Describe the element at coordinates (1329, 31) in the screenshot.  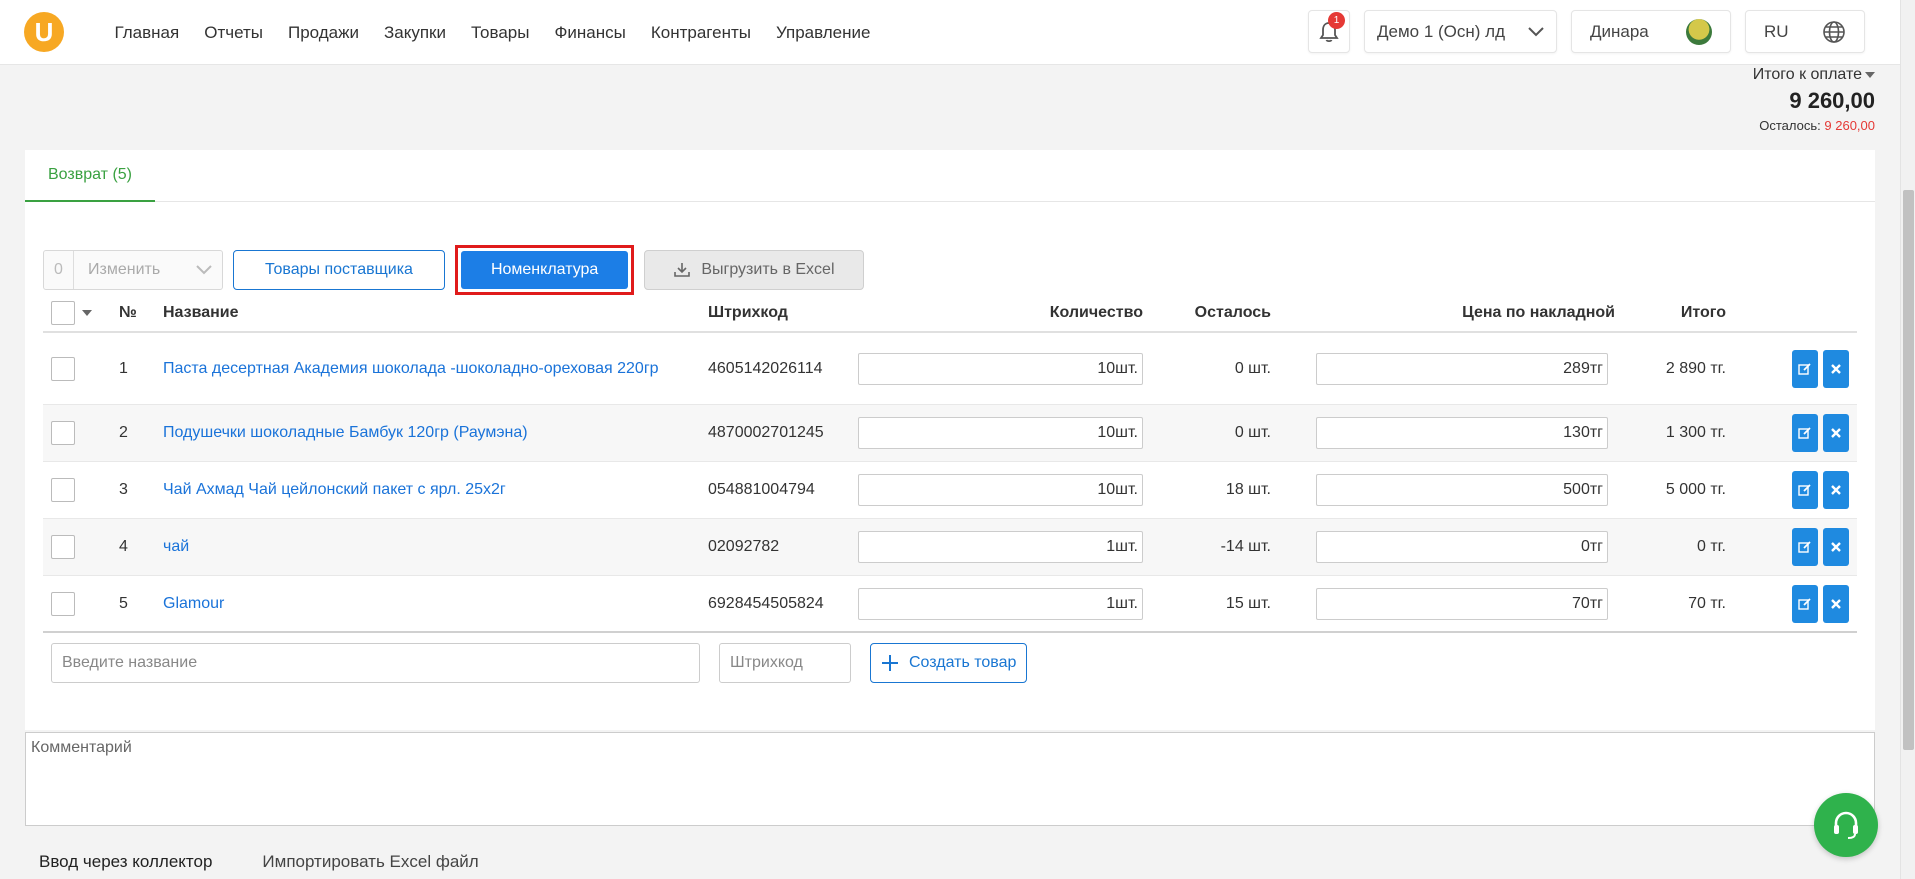
I see `notifications-button: 1` at that location.